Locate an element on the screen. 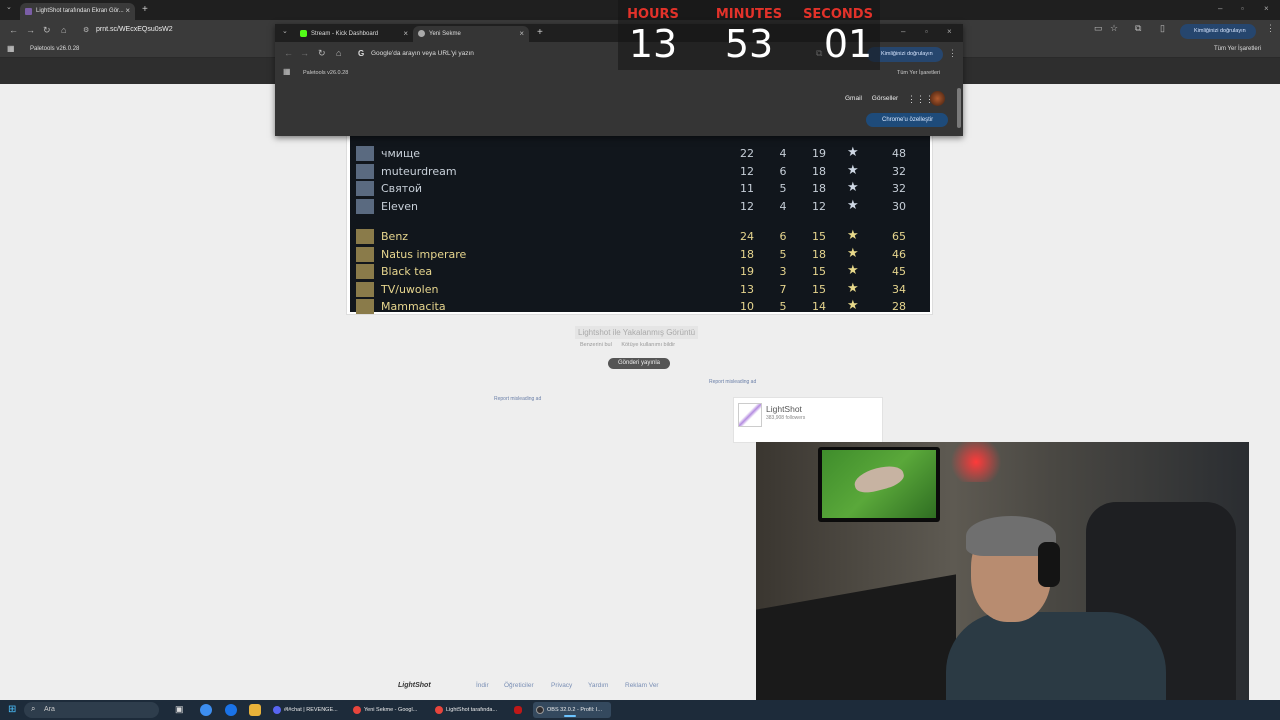  site-info-icon: ⚙ is located at coordinates (86, 30).